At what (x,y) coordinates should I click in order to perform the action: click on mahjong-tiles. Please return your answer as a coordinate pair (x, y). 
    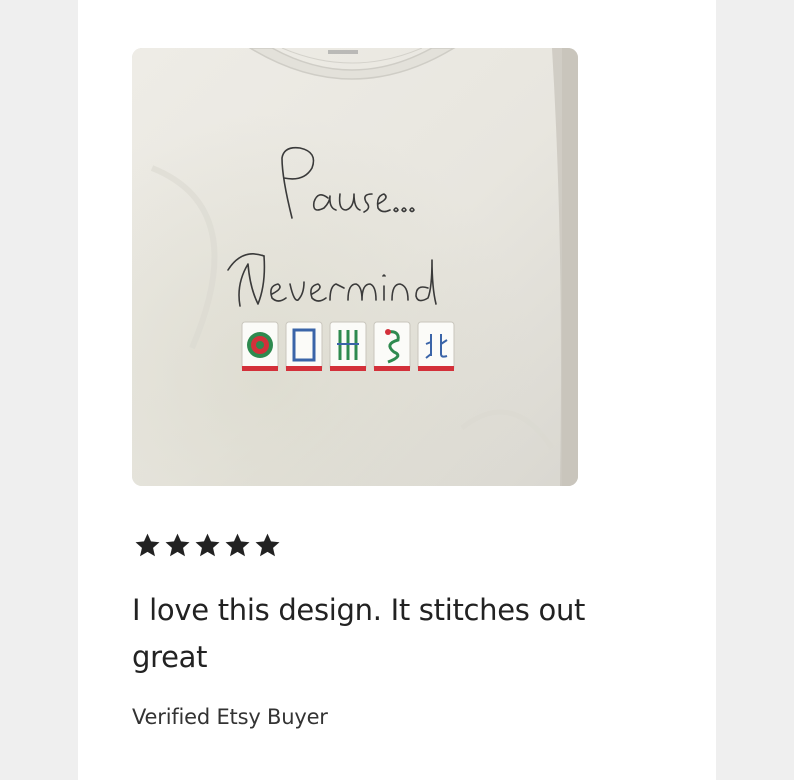
    Looking at the image, I should click on (348, 346).